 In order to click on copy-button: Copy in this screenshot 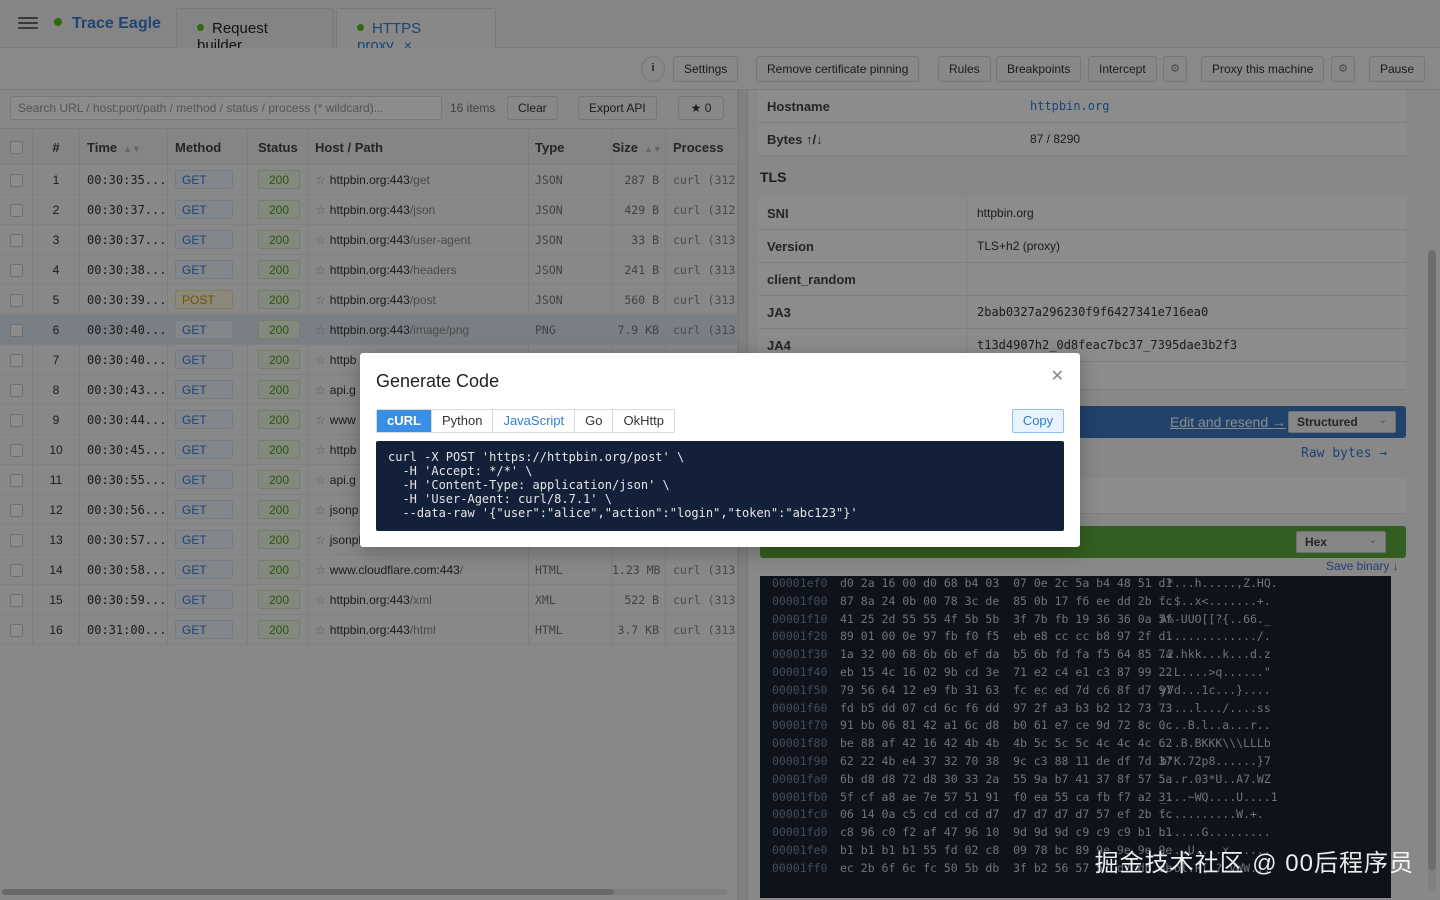, I will do `click(1038, 421)`.